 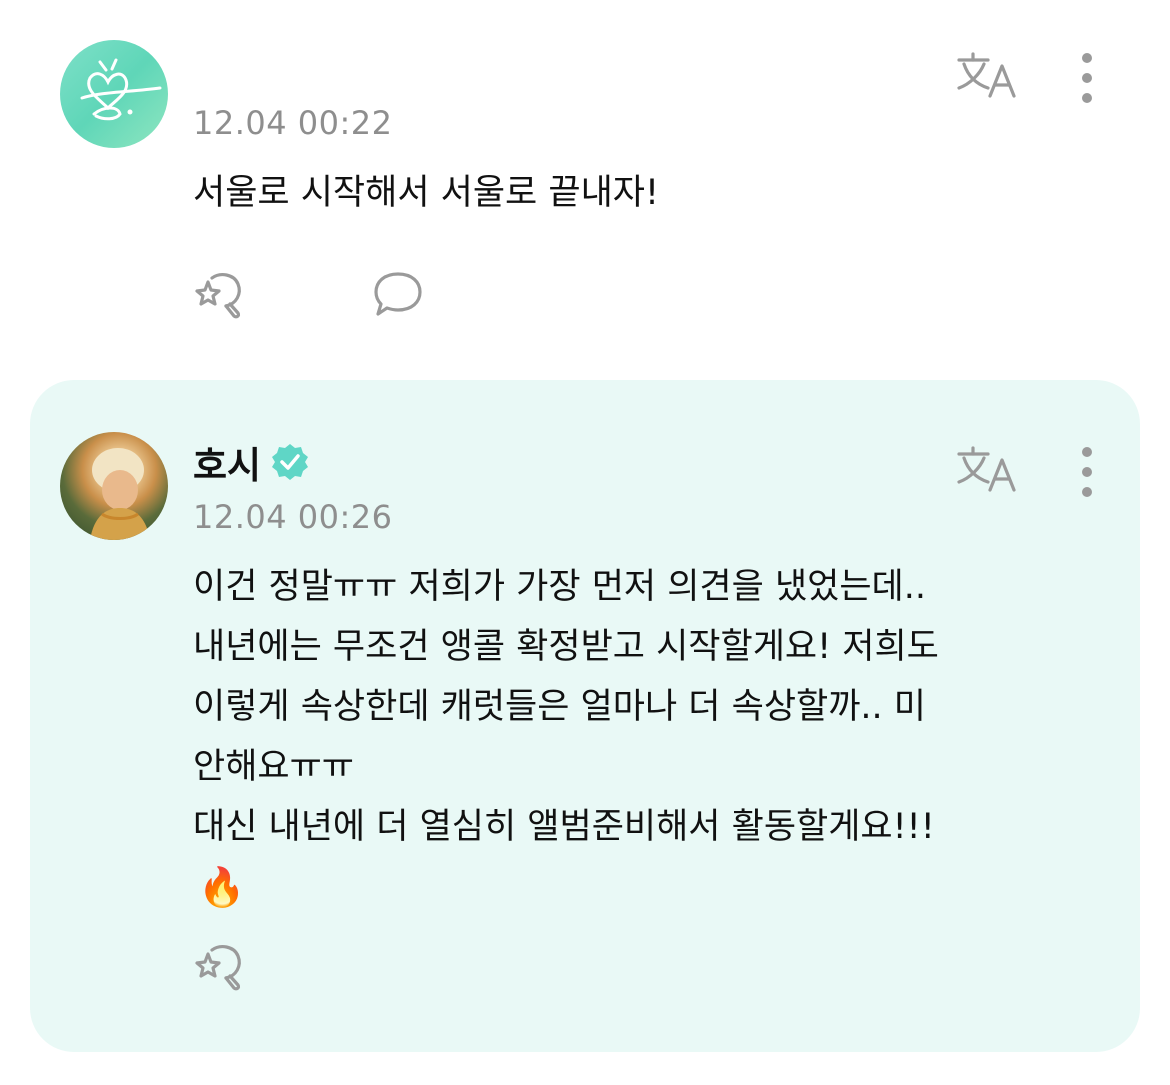 I want to click on artist-name: 호시, so click(x=227, y=462).